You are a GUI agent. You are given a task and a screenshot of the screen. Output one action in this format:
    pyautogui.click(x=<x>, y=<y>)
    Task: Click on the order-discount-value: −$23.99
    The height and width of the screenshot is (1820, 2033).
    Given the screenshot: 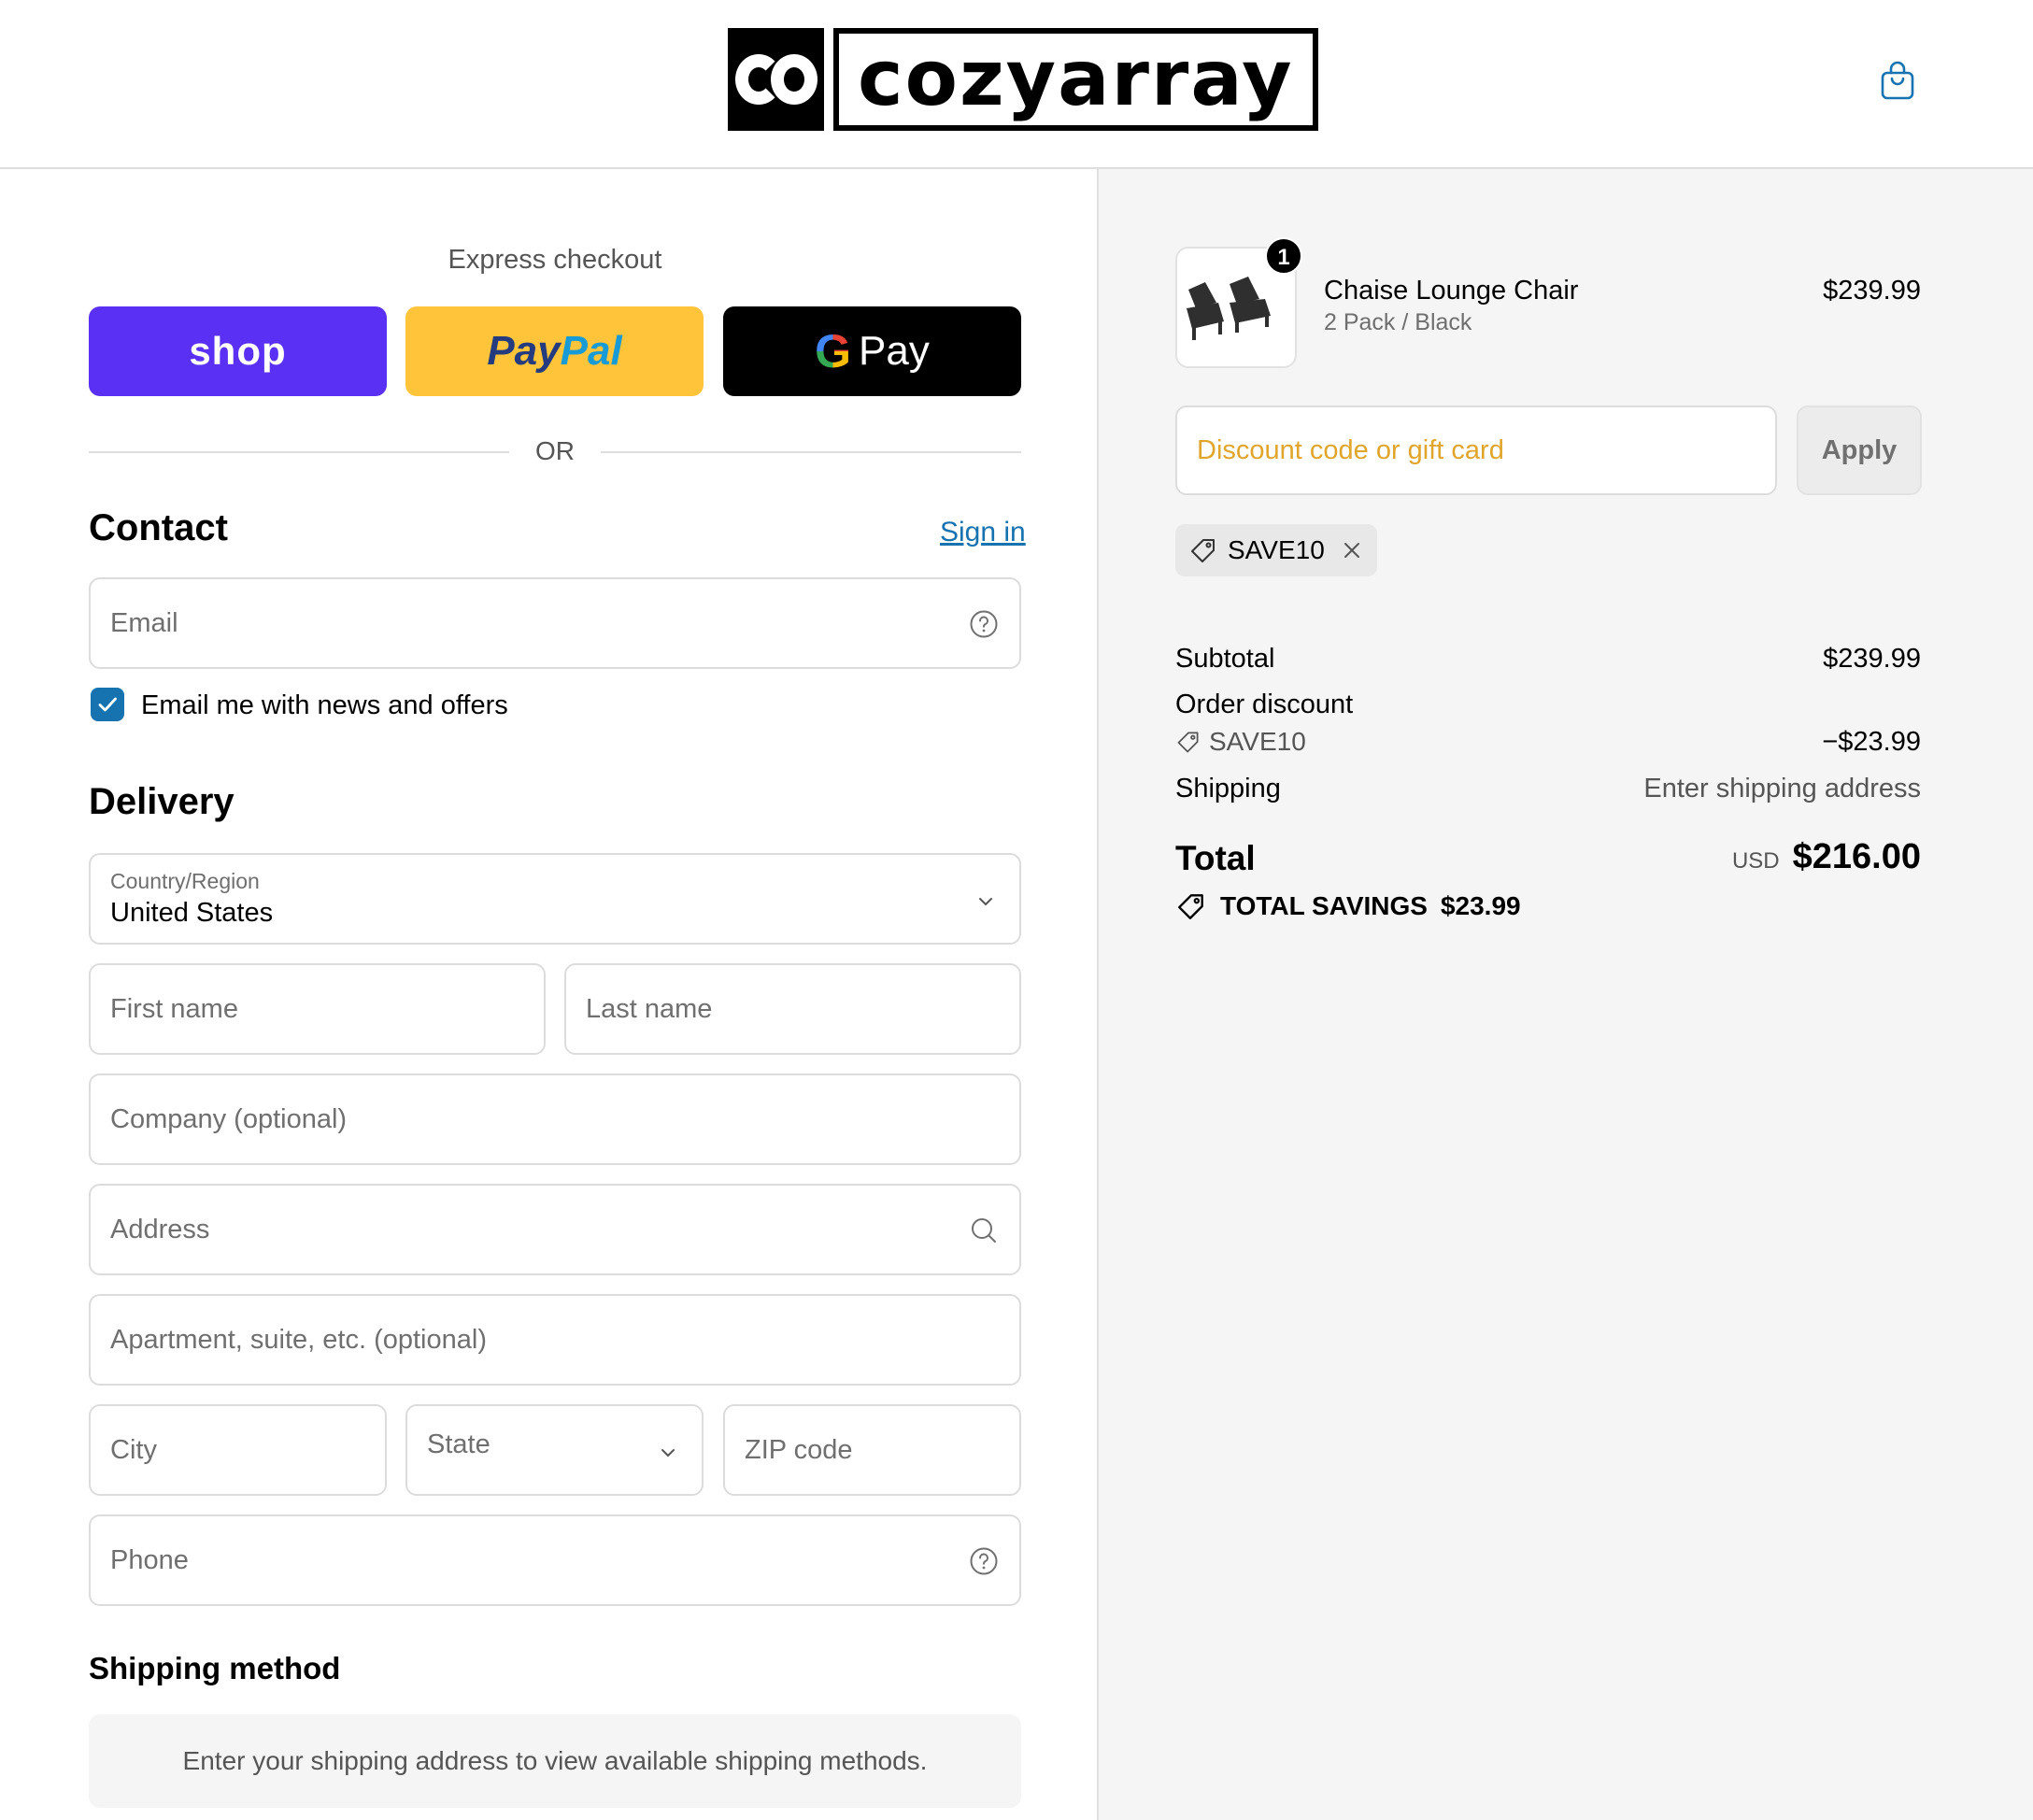 What is the action you would take?
    pyautogui.click(x=1872, y=742)
    